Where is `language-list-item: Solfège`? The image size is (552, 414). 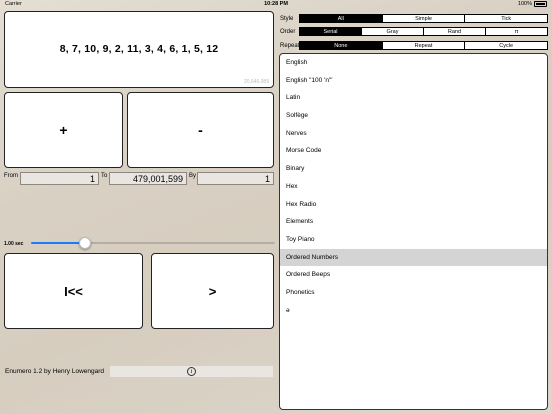
language-list-item: Solfège is located at coordinates (413, 116).